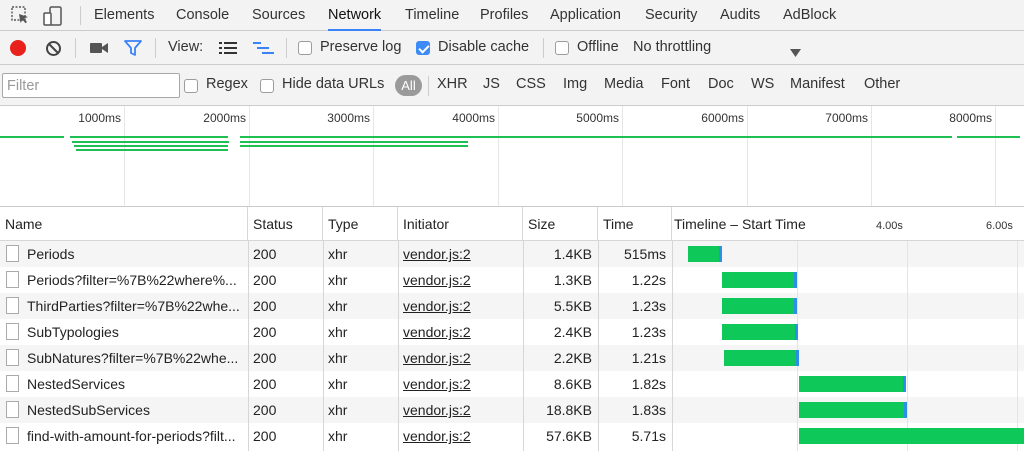 The image size is (1024, 451). Describe the element at coordinates (572, 280) in the screenshot. I see `request-size: 1.3KB` at that location.